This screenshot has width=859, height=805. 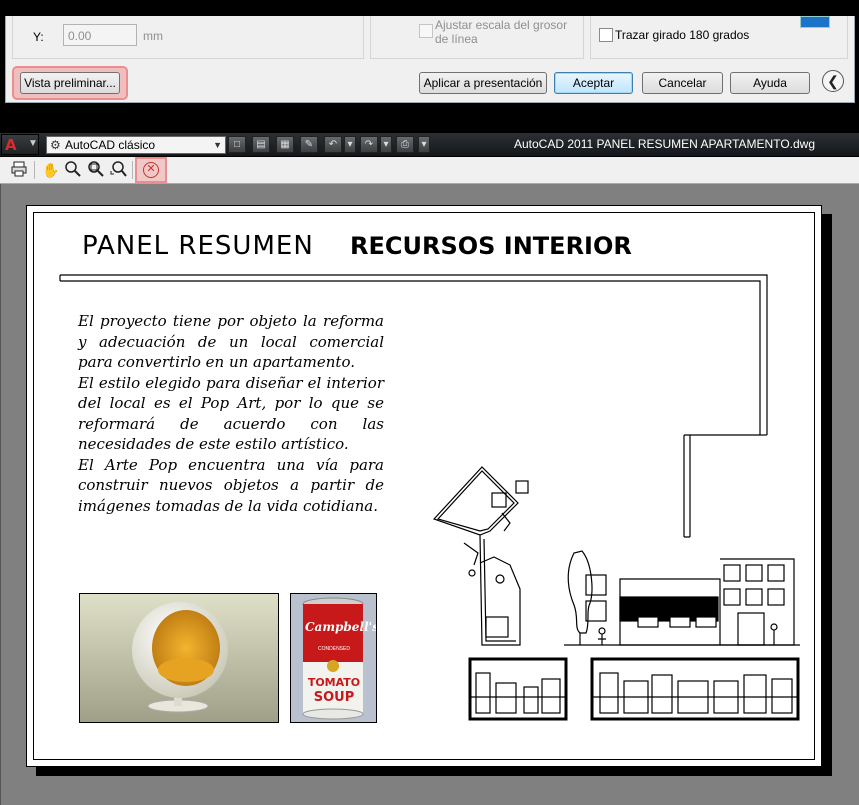 I want to click on circle-arrow-left-icon: ❮, so click(x=833, y=81).